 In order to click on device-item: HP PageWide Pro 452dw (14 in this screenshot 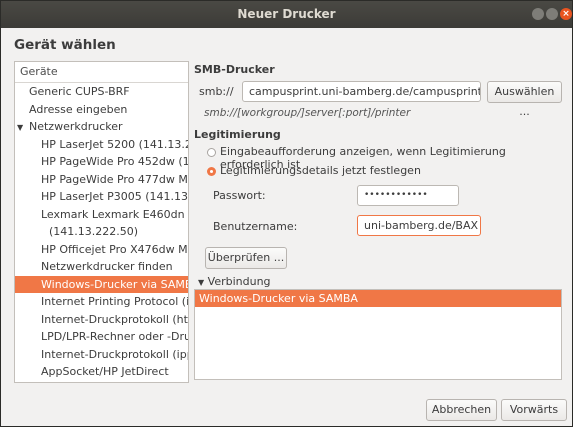, I will do `click(101, 162)`.